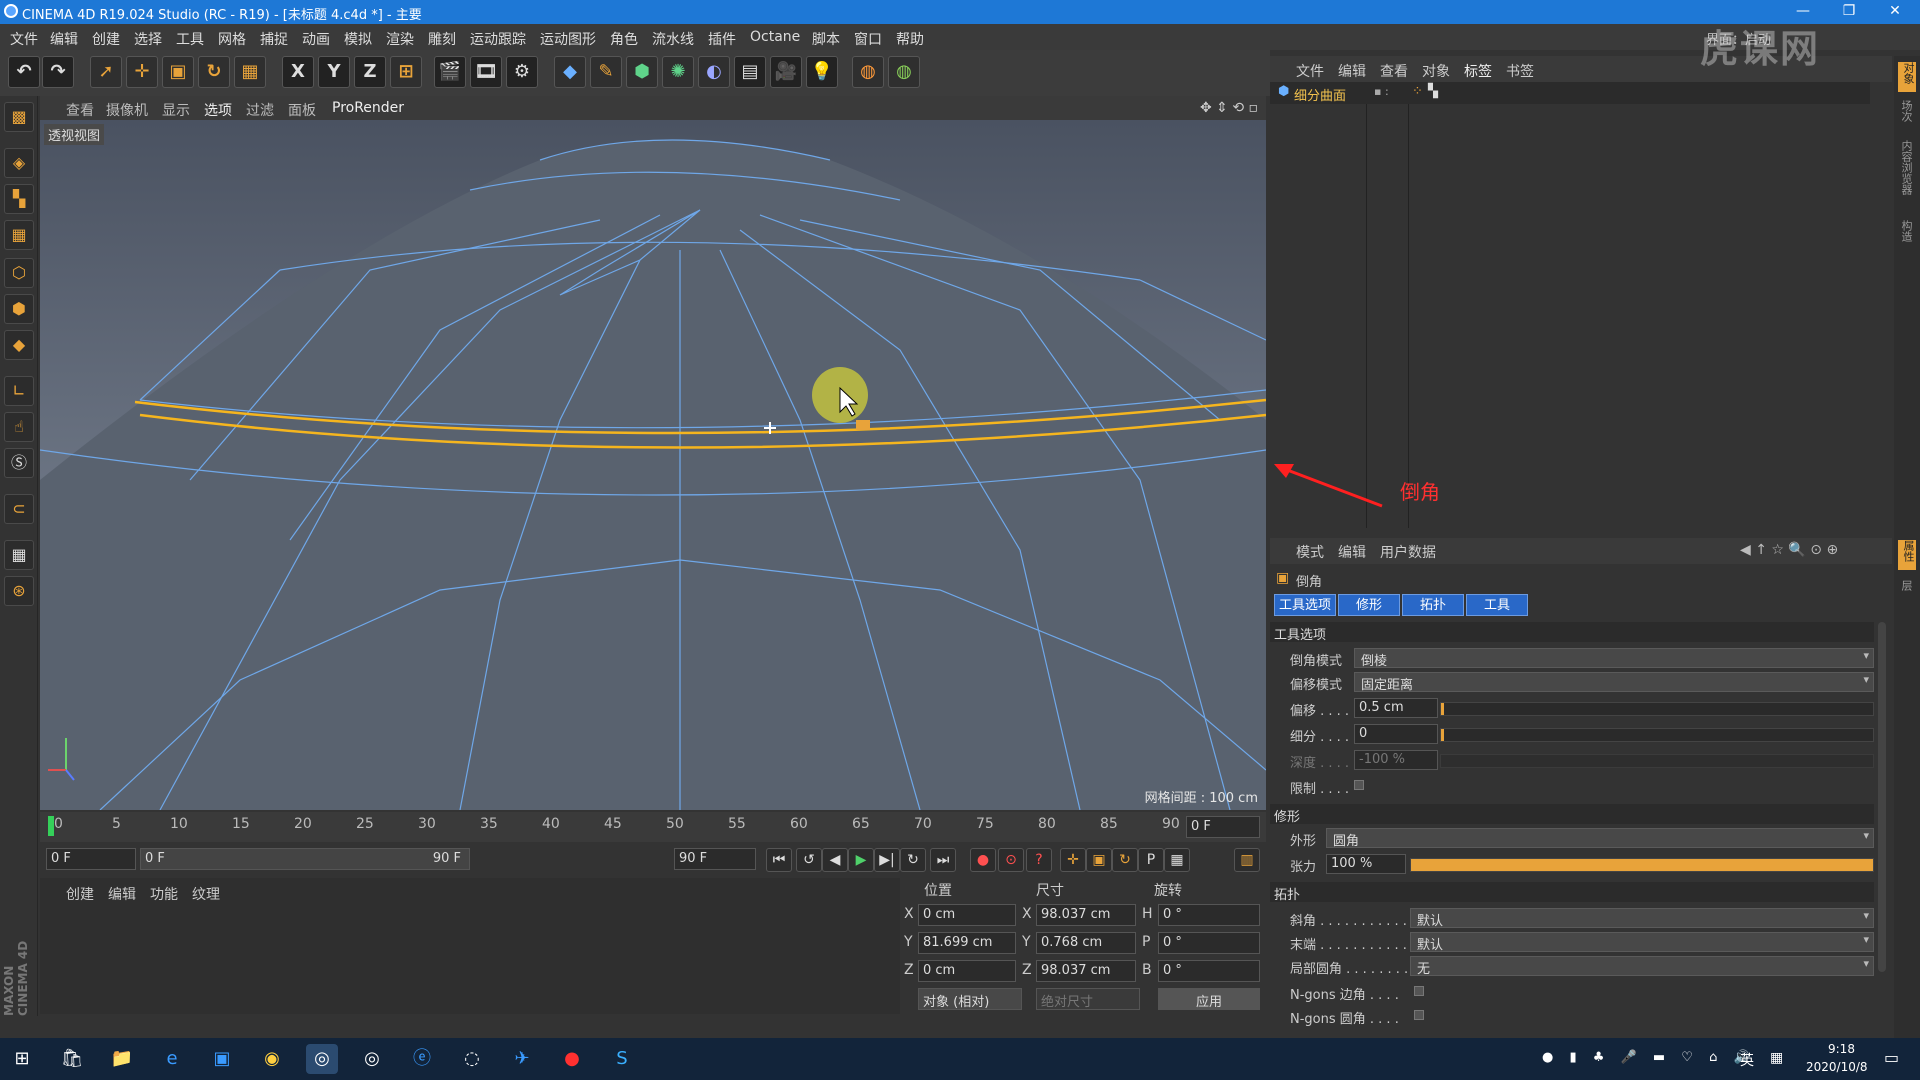  Describe the element at coordinates (1381, 91) in the screenshot. I see `visibility-dots-icon: ▪ :` at that location.